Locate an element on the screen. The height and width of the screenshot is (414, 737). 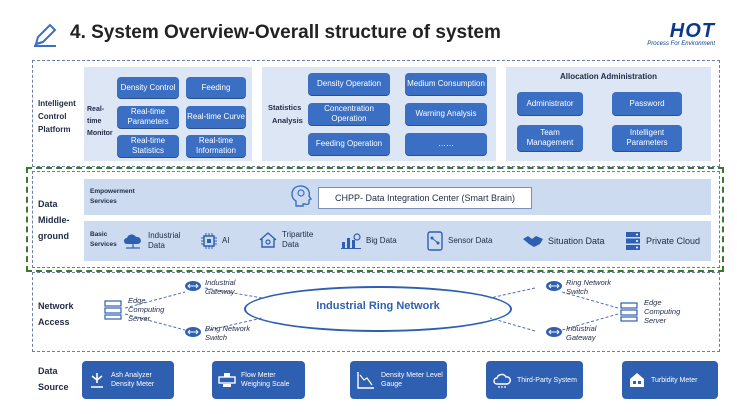
network-connector-lines is located at coordinates (371, 309).